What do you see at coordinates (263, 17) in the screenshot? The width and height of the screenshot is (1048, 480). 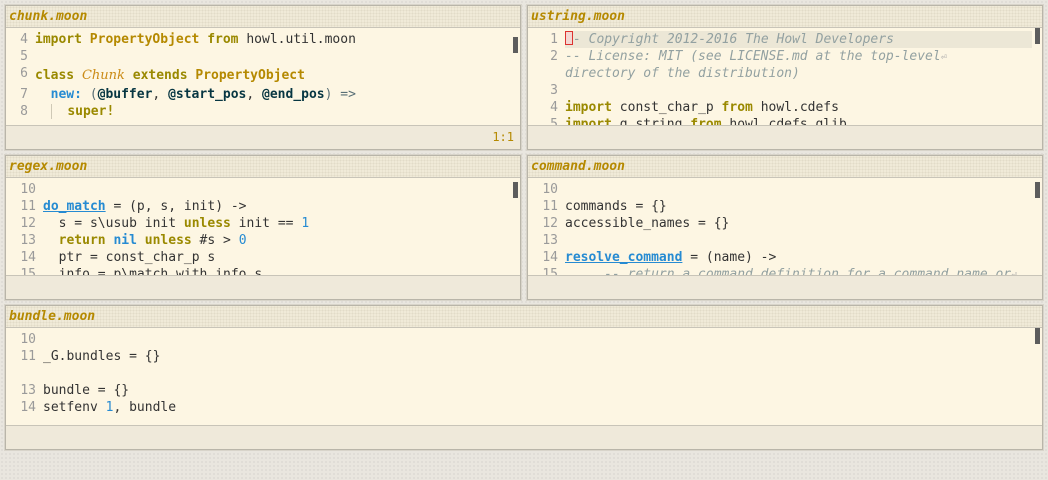 I see `pane-title: chunk.moon` at bounding box center [263, 17].